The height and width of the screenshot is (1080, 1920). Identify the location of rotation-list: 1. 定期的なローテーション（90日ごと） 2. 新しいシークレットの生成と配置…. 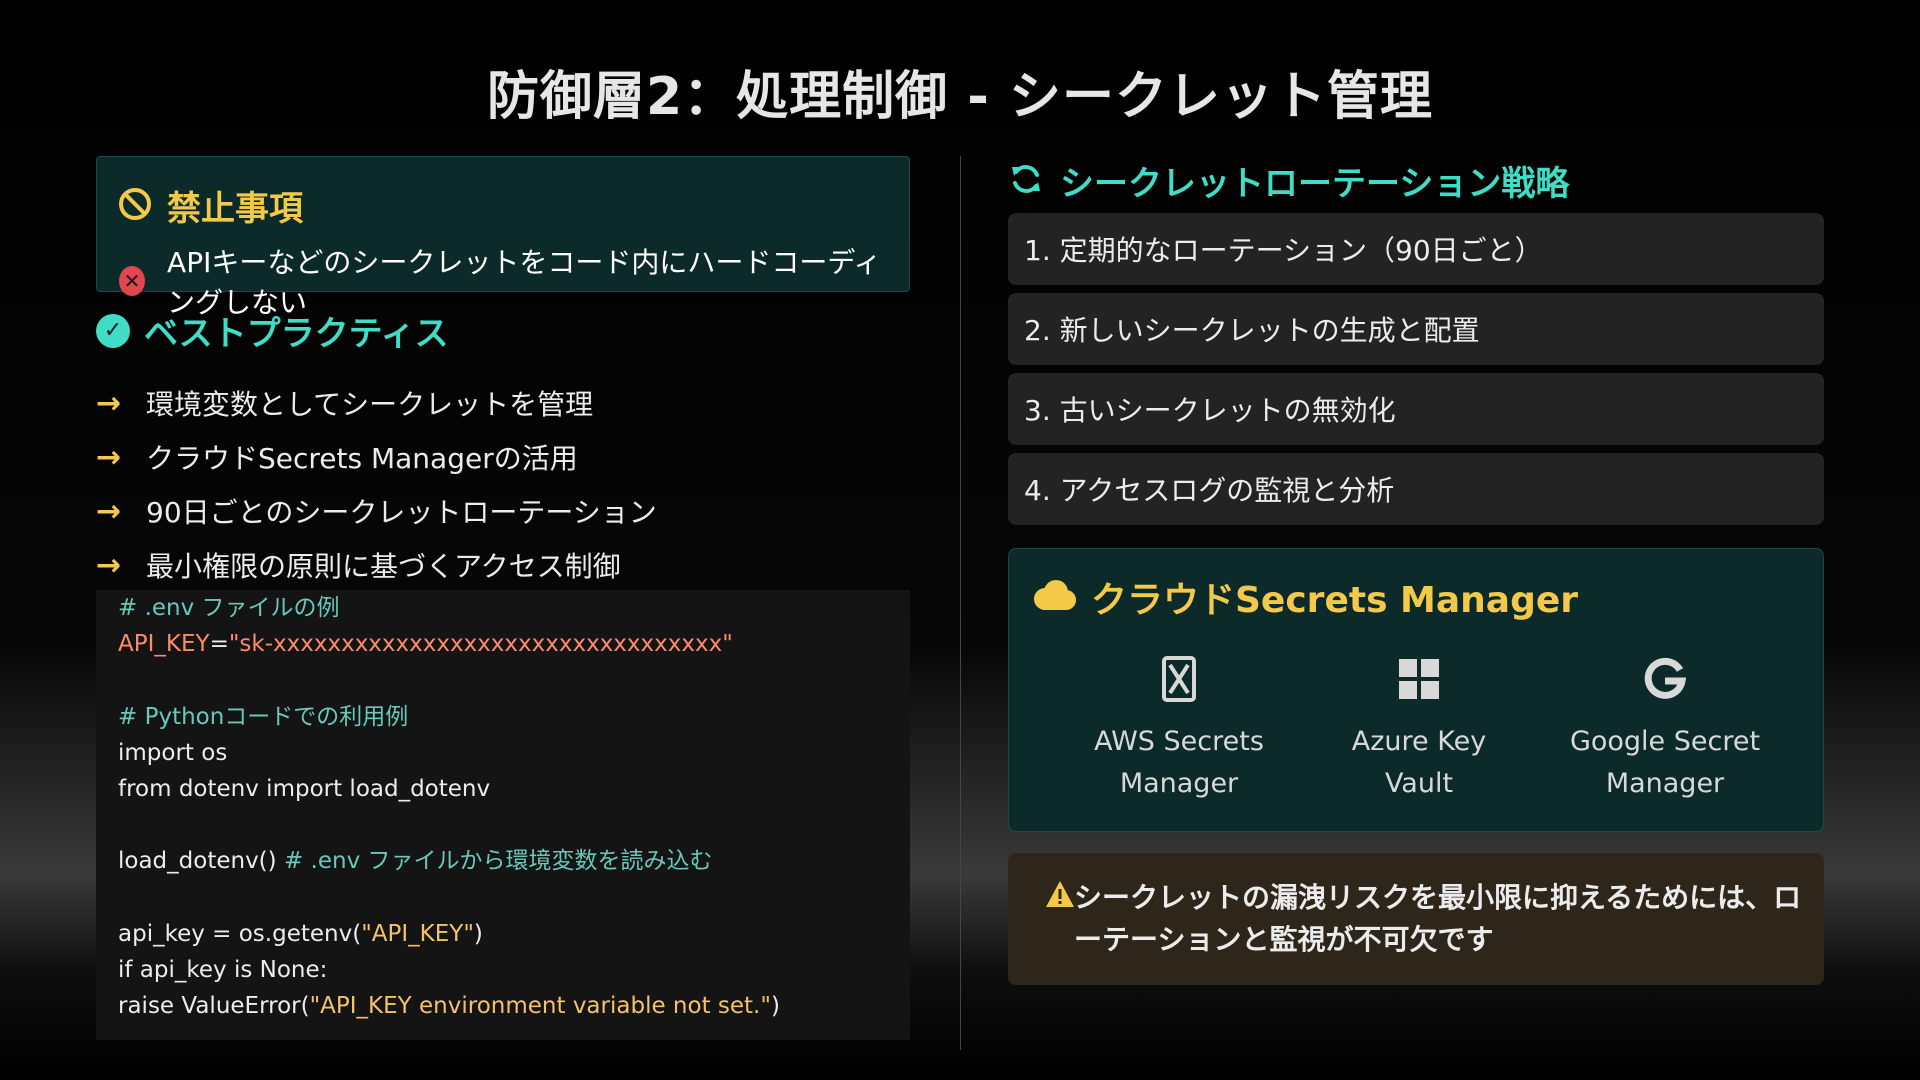
(1416, 373).